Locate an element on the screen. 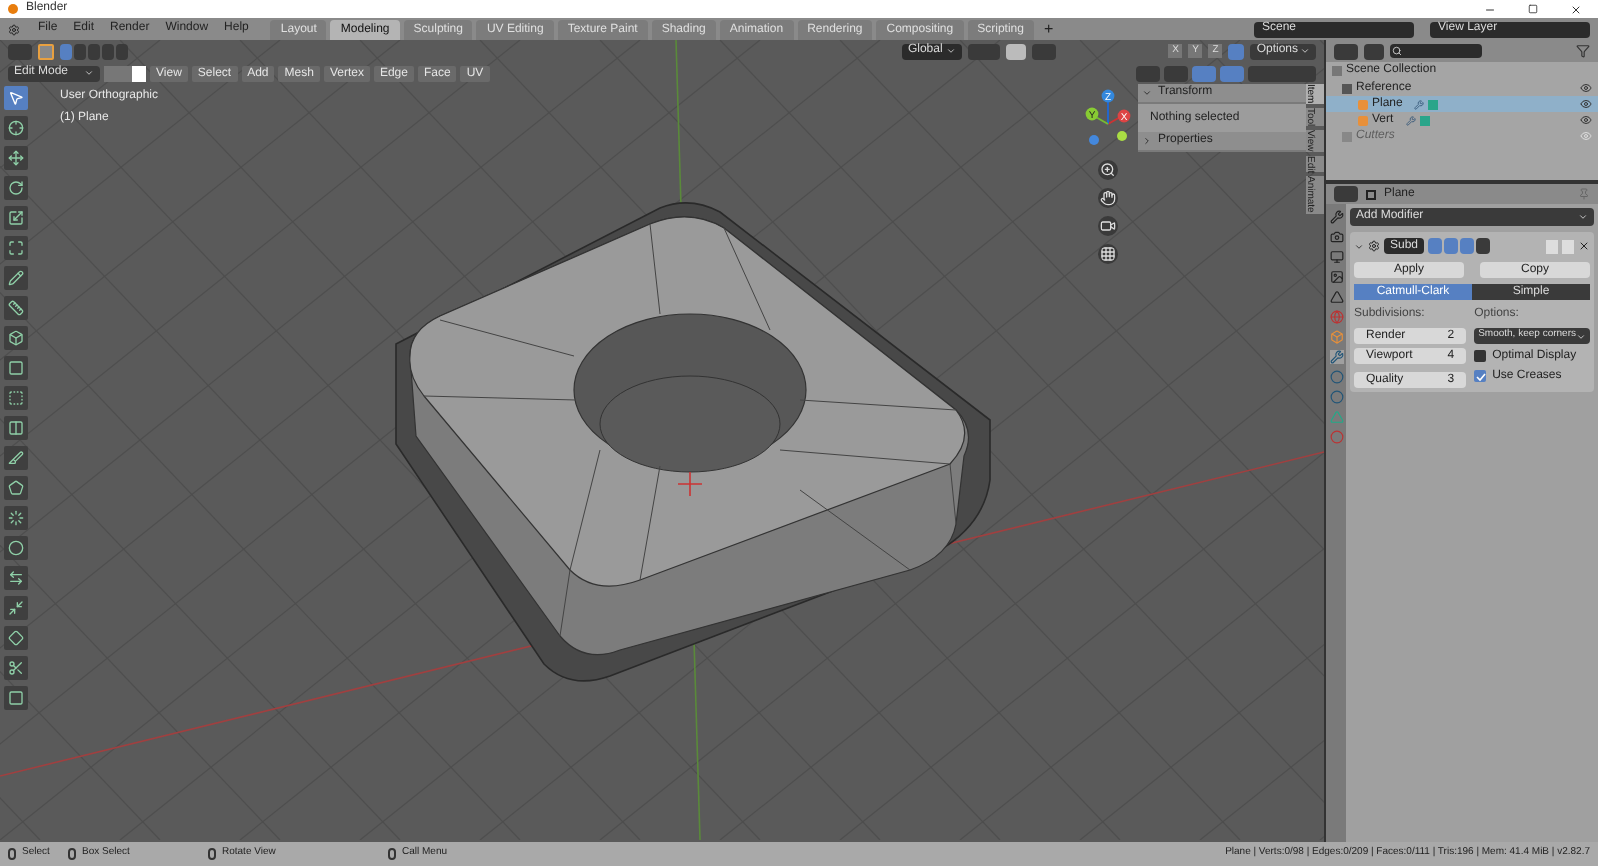 The height and width of the screenshot is (866, 1598). camera-tab-icon is located at coordinates (1336, 237).